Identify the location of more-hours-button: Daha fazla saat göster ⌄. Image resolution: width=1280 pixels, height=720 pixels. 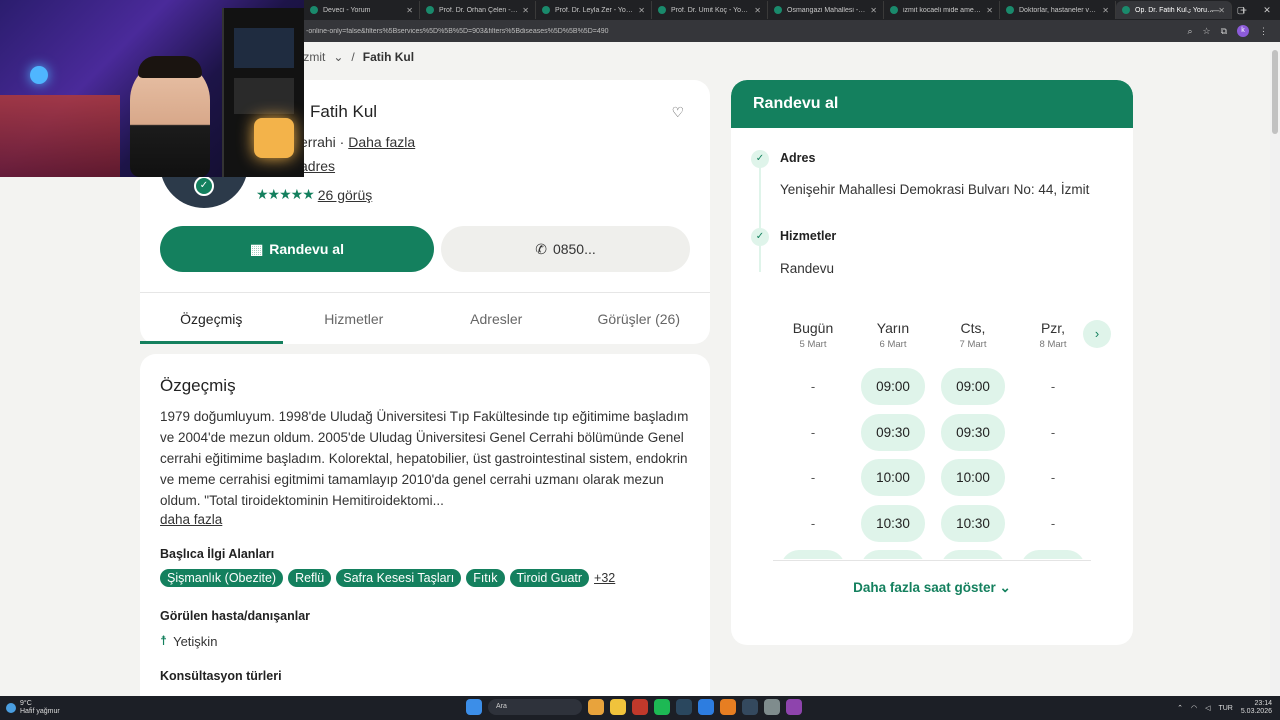
(932, 588).